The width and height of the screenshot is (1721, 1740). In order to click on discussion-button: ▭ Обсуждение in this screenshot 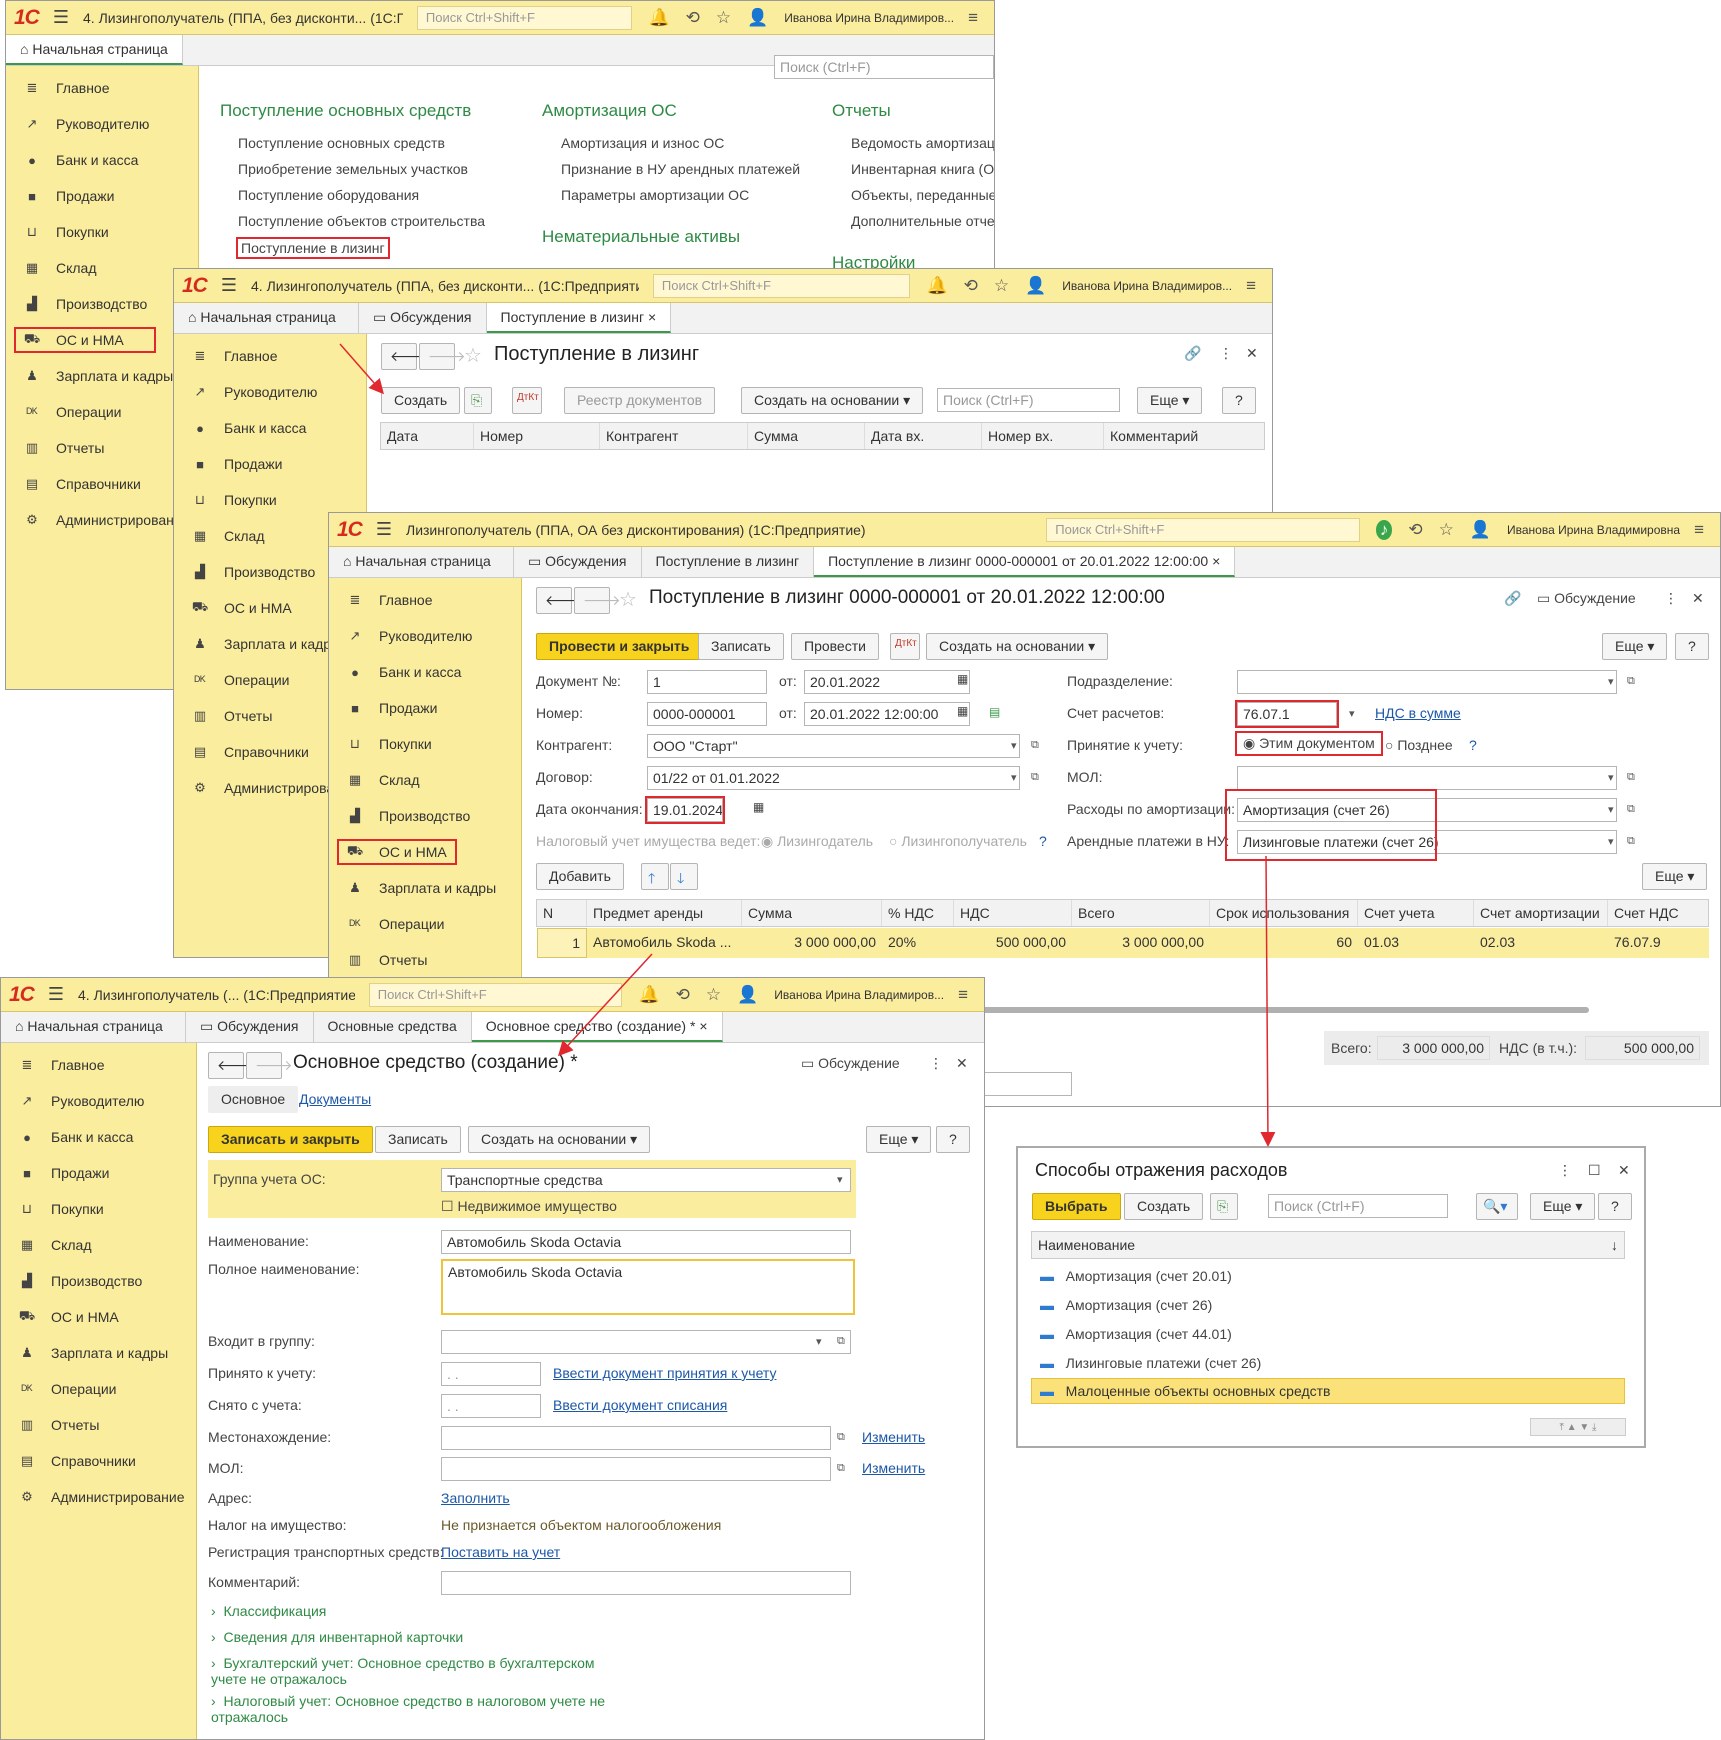, I will do `click(1586, 598)`.